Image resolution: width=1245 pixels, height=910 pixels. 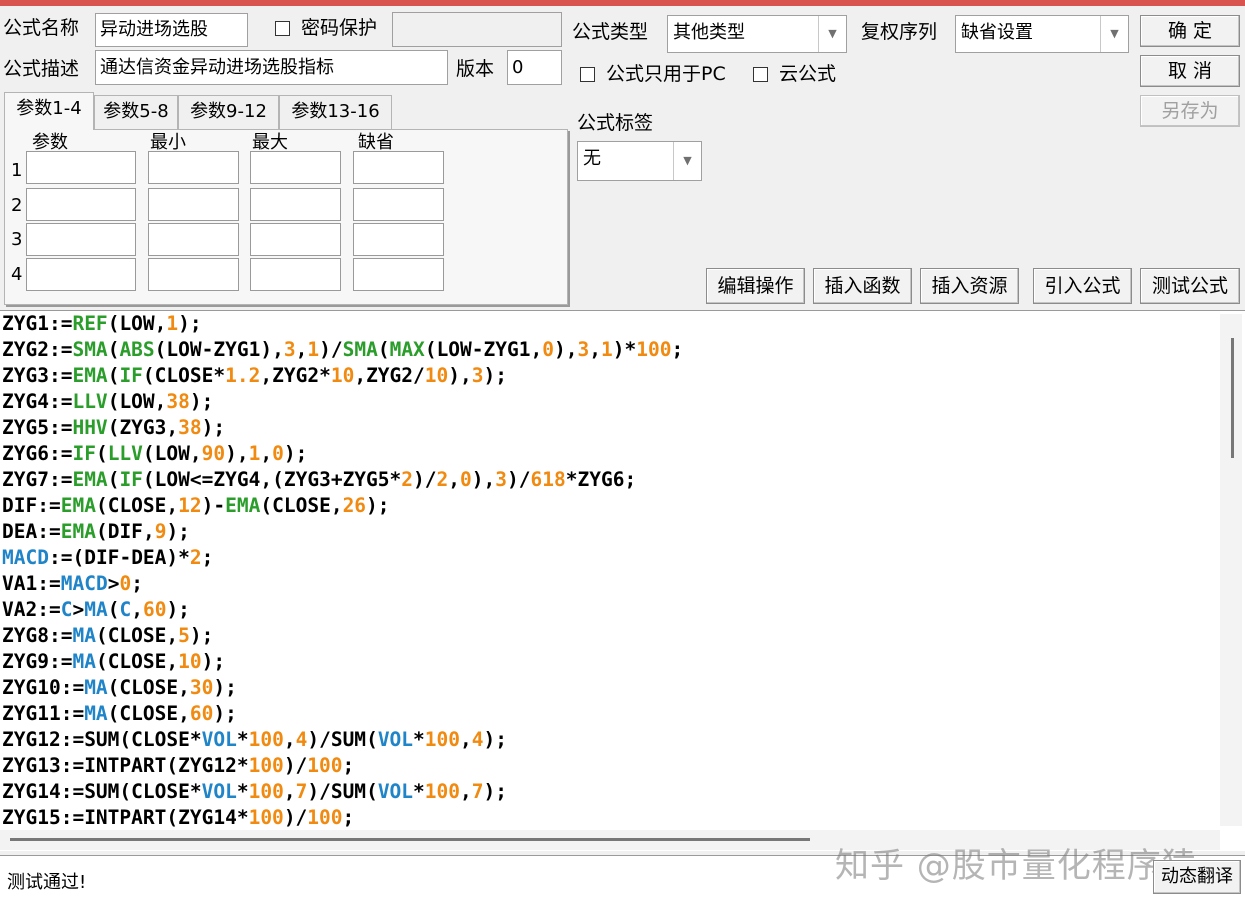 I want to click on tab-params-9-12: 参数9-12, so click(x=228, y=112).